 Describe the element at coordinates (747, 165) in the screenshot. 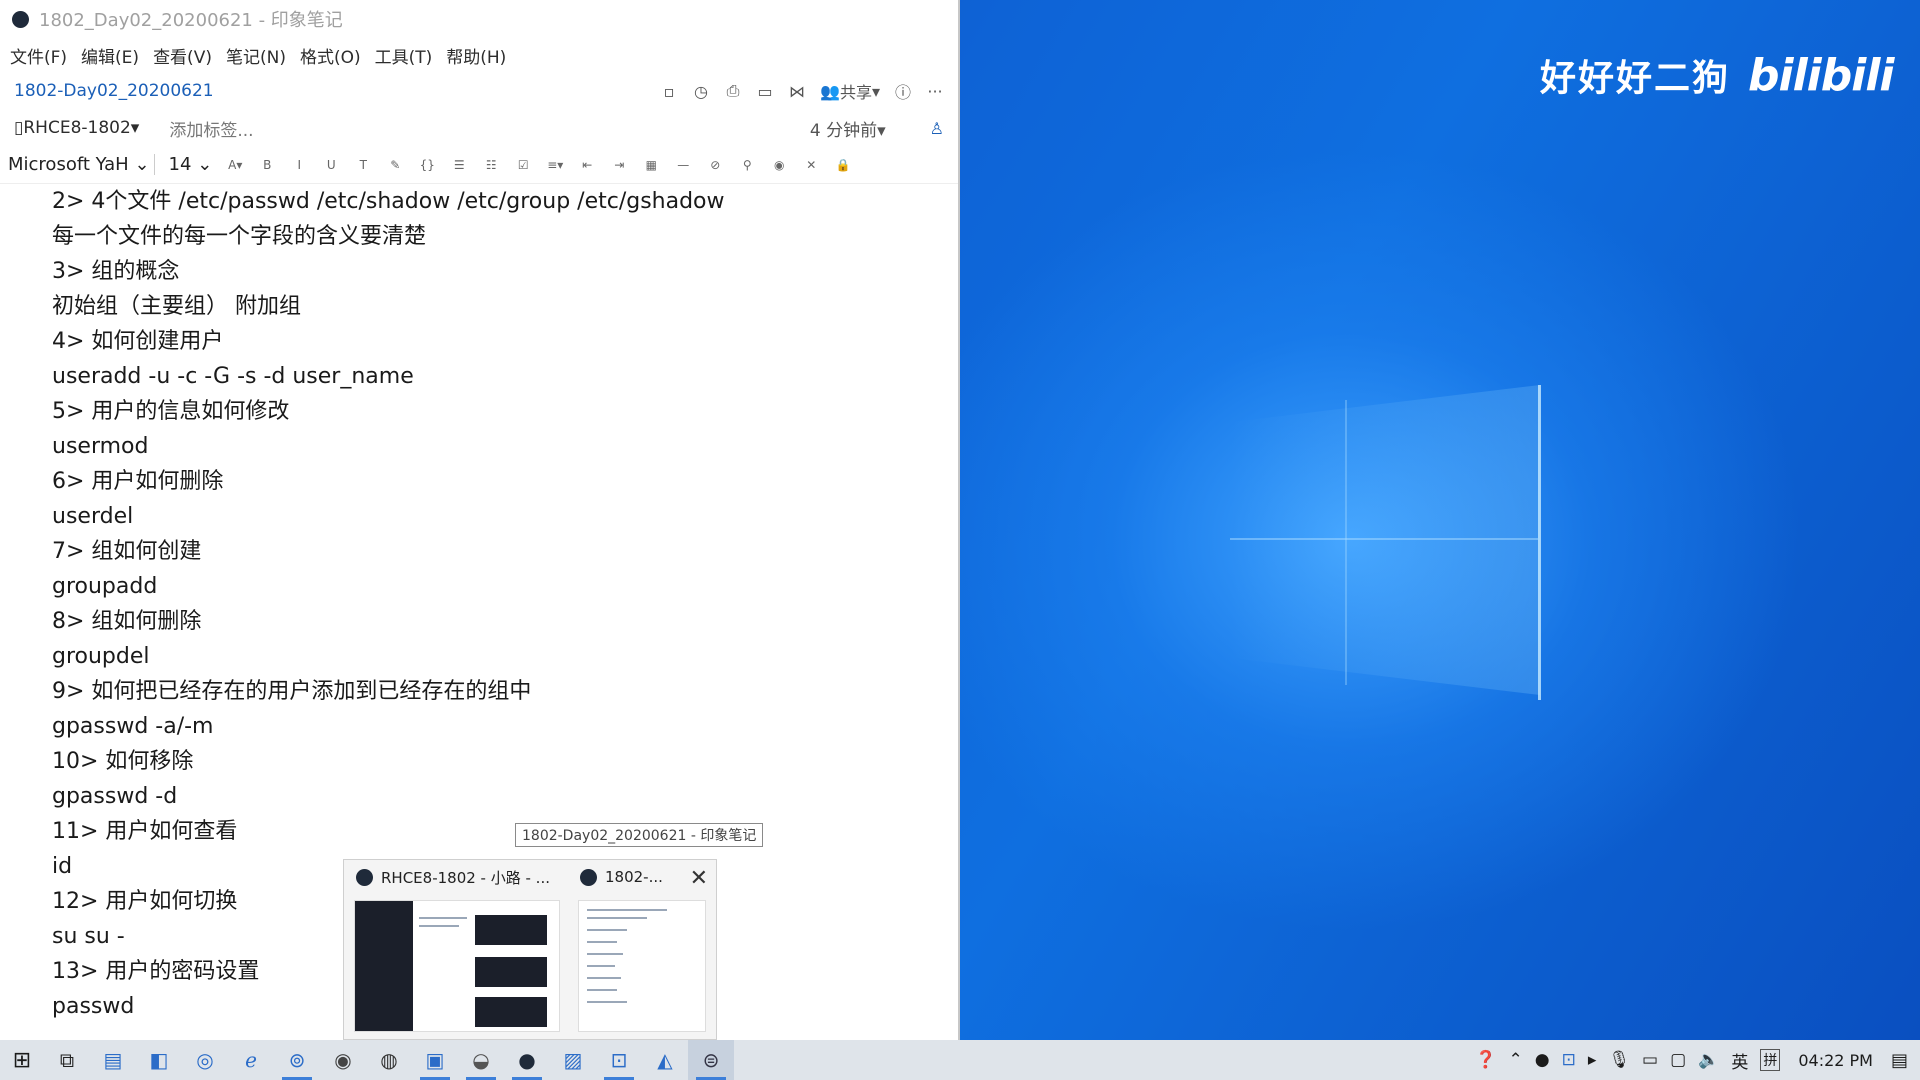

I see `attach-icon: ⚲` at that location.